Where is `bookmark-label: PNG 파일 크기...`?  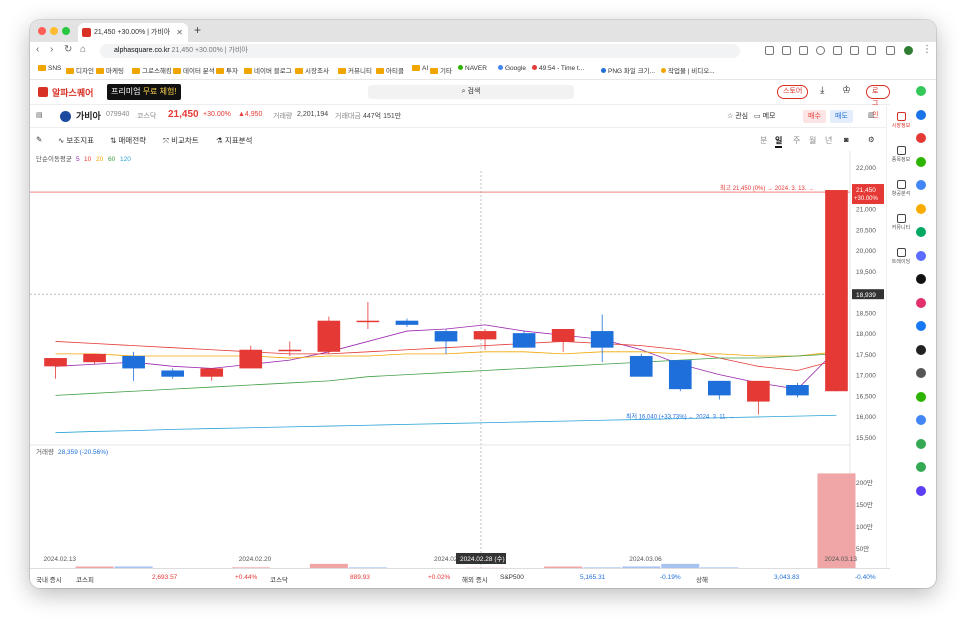 bookmark-label: PNG 파일 크기... is located at coordinates (632, 71).